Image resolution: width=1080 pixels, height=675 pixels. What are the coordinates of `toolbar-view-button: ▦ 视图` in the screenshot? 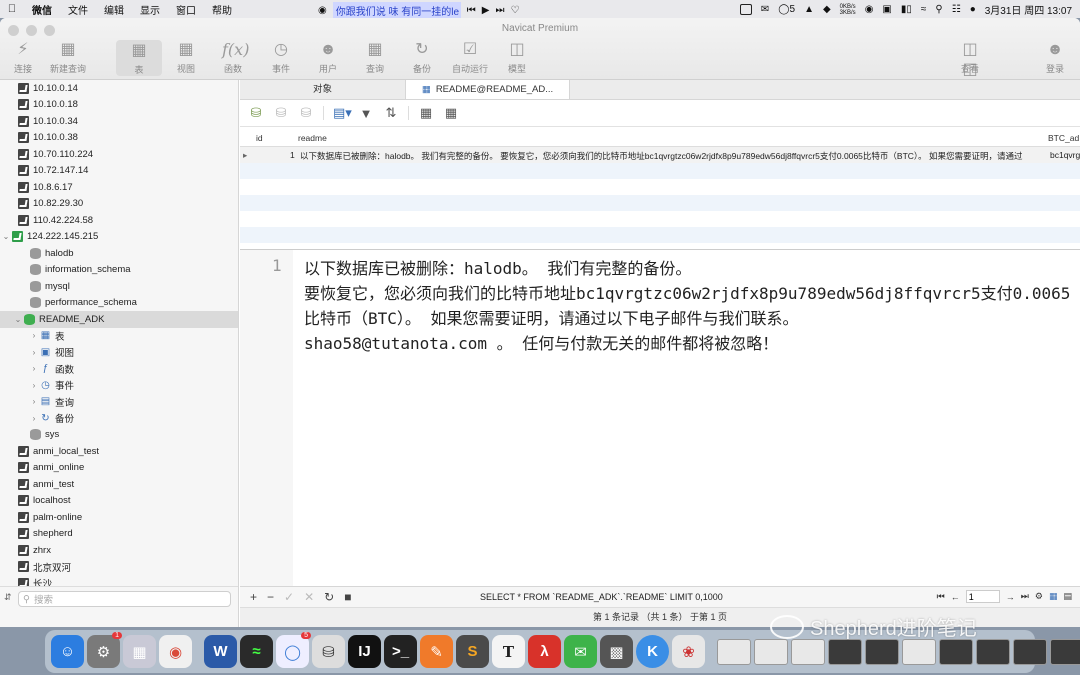 It's located at (186, 57).